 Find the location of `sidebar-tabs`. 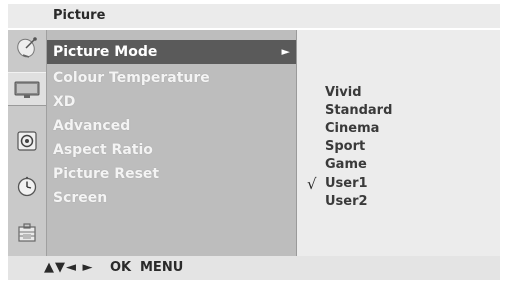

sidebar-tabs is located at coordinates (27, 143).